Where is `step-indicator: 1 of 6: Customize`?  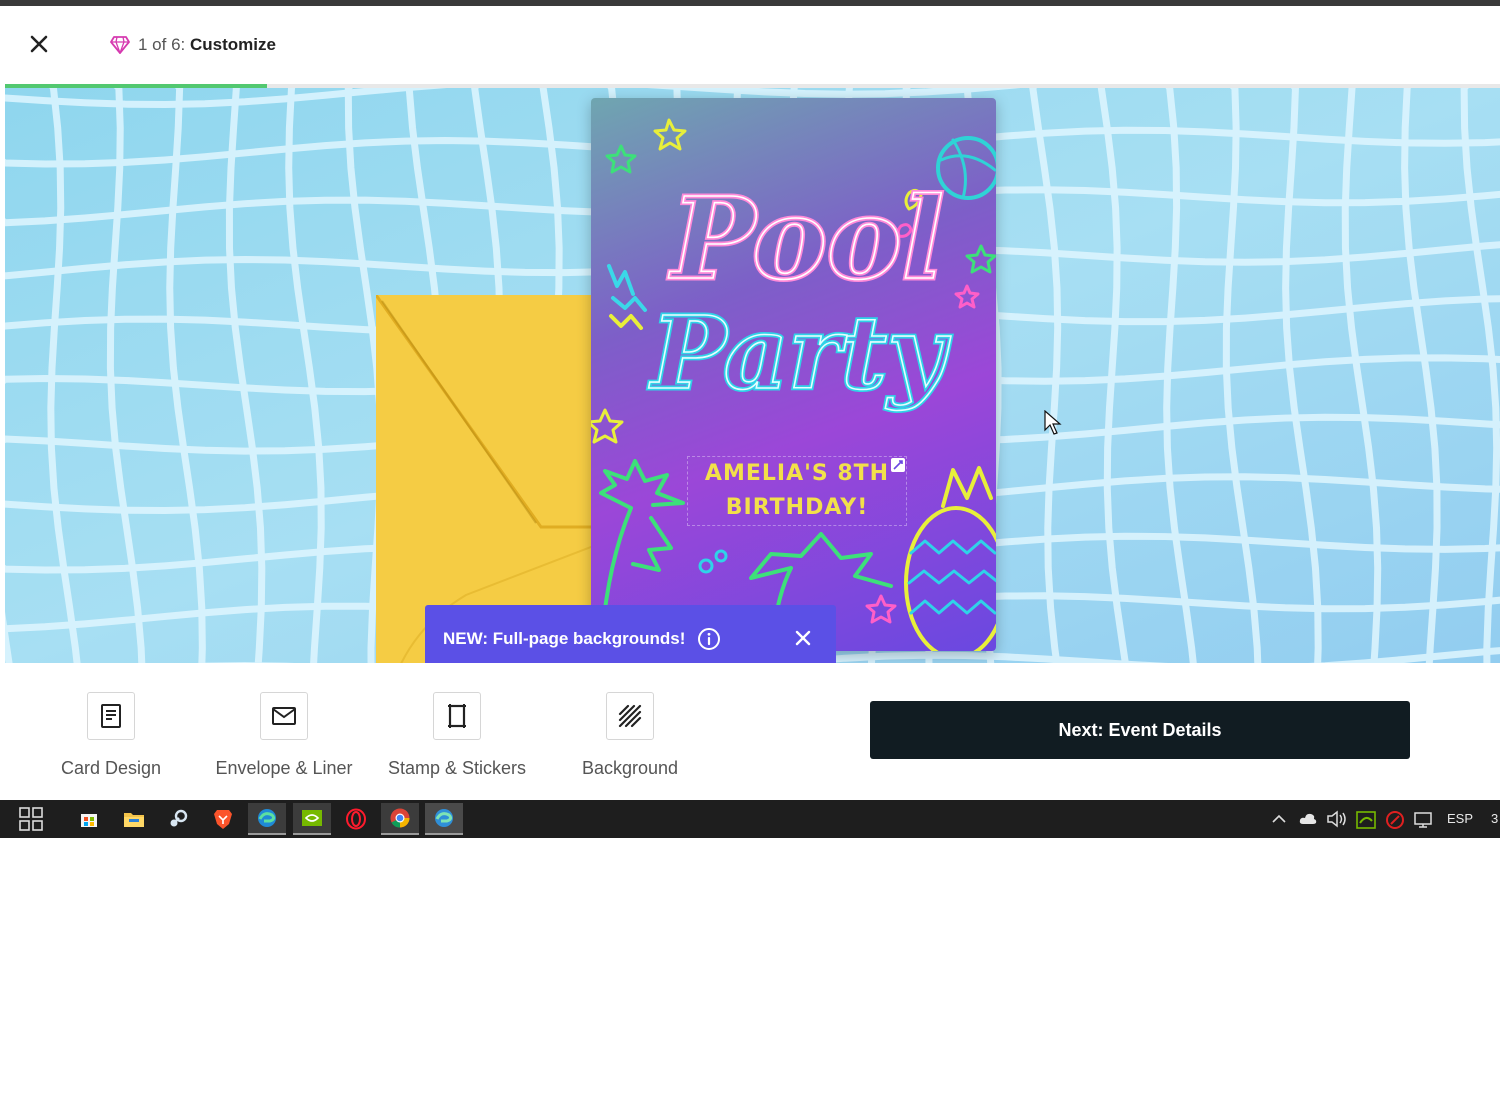 step-indicator: 1 of 6: Customize is located at coordinates (193, 45).